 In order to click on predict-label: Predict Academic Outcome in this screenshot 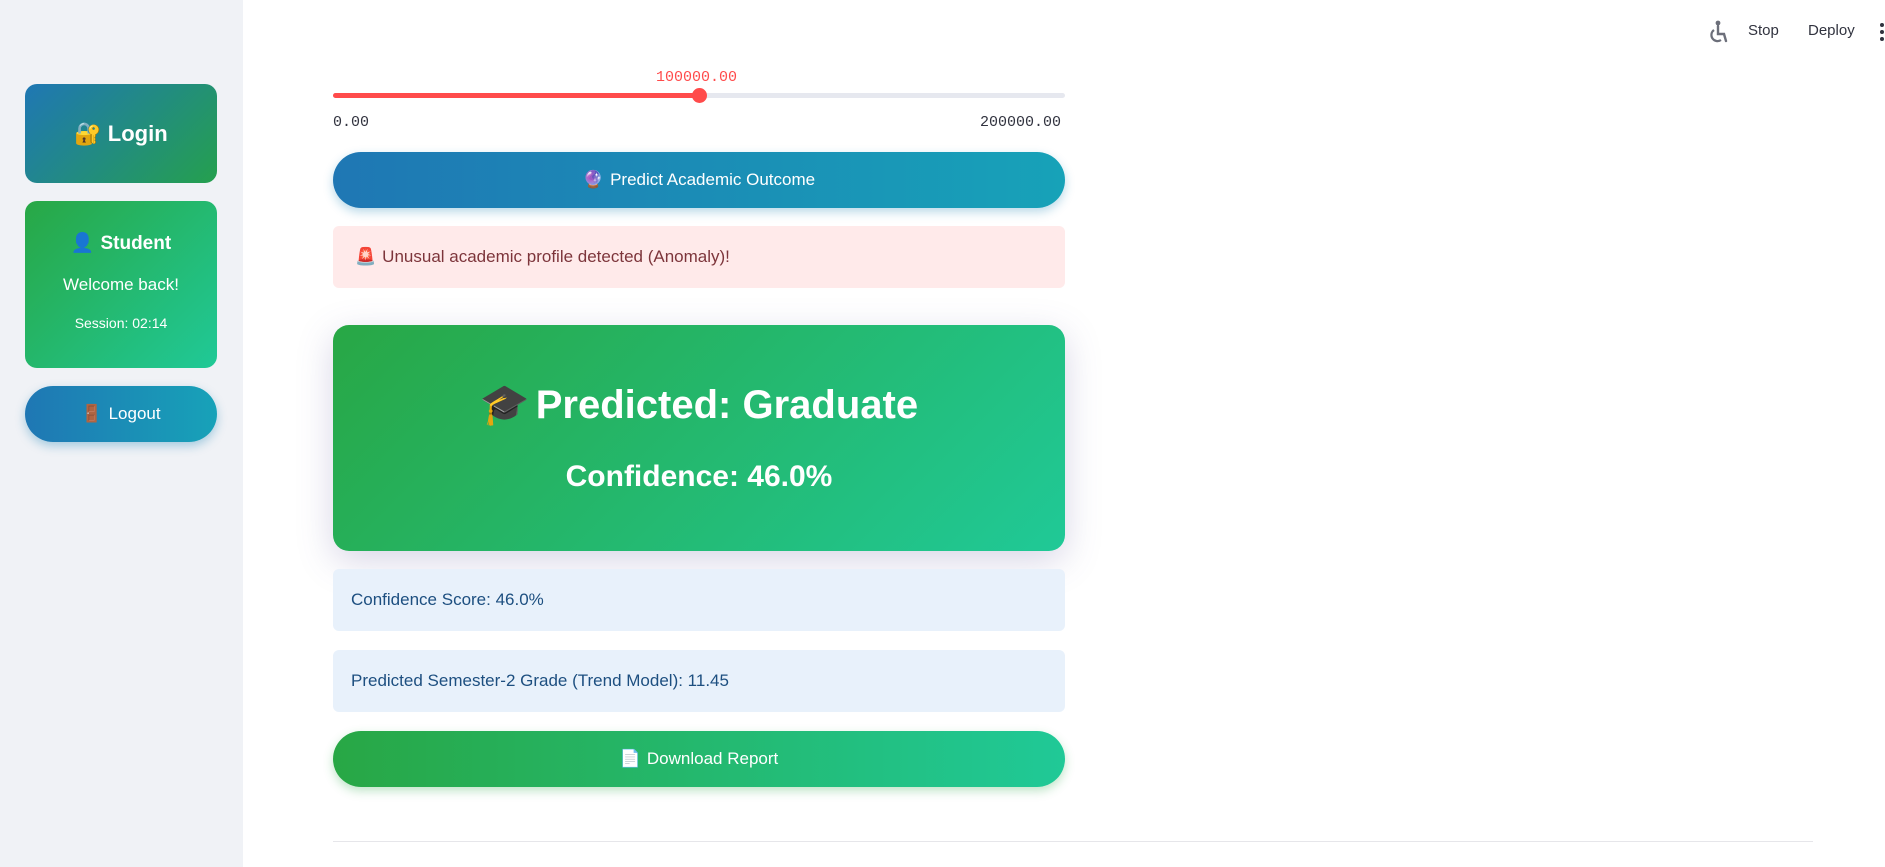, I will do `click(713, 179)`.